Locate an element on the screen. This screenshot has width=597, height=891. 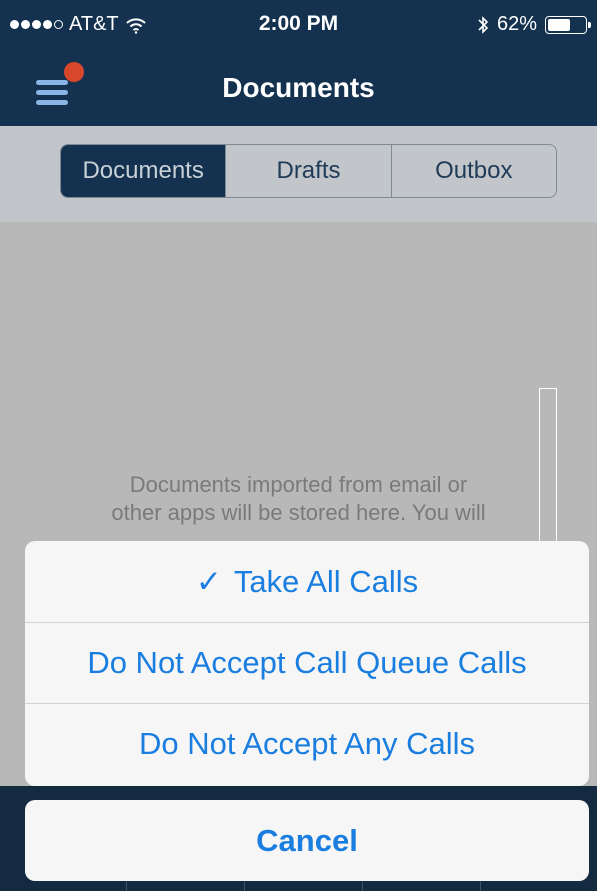
option-no-calls: Do Not Accept Any Calls is located at coordinates (307, 743).